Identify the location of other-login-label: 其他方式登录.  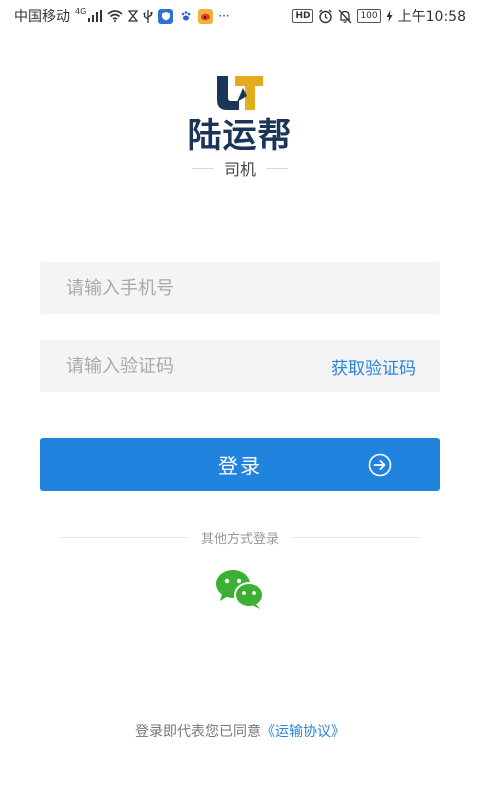
(240, 539).